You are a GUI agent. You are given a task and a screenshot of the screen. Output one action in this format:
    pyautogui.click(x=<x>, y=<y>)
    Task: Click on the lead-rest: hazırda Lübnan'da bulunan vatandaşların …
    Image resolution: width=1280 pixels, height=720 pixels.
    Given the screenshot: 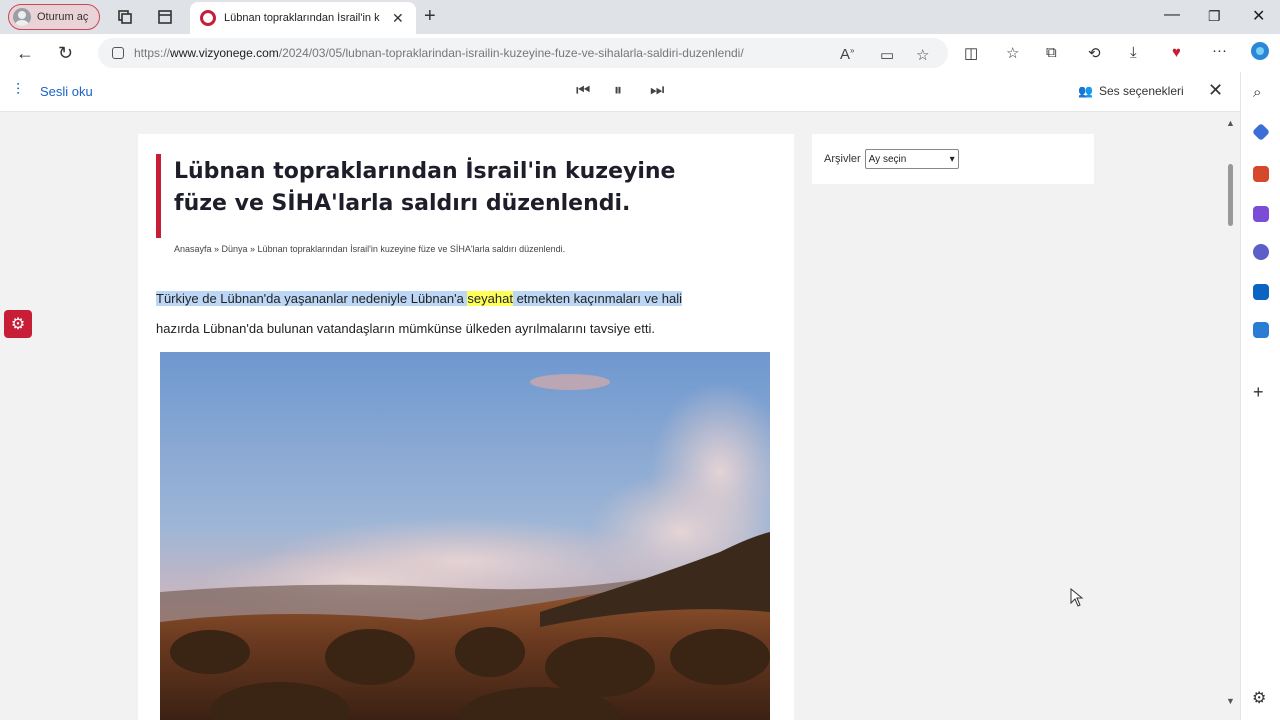 What is the action you would take?
    pyautogui.click(x=405, y=328)
    